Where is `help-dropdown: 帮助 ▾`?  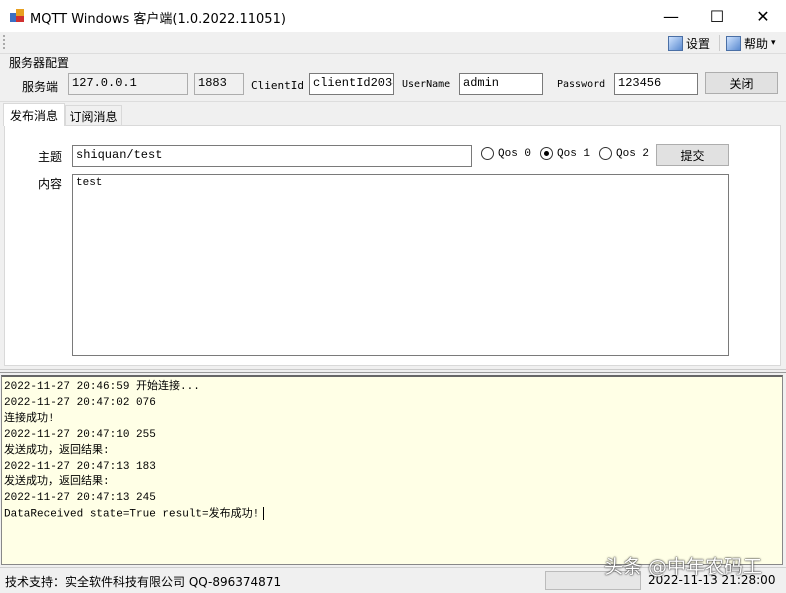
help-dropdown: 帮助 ▾ is located at coordinates (751, 43).